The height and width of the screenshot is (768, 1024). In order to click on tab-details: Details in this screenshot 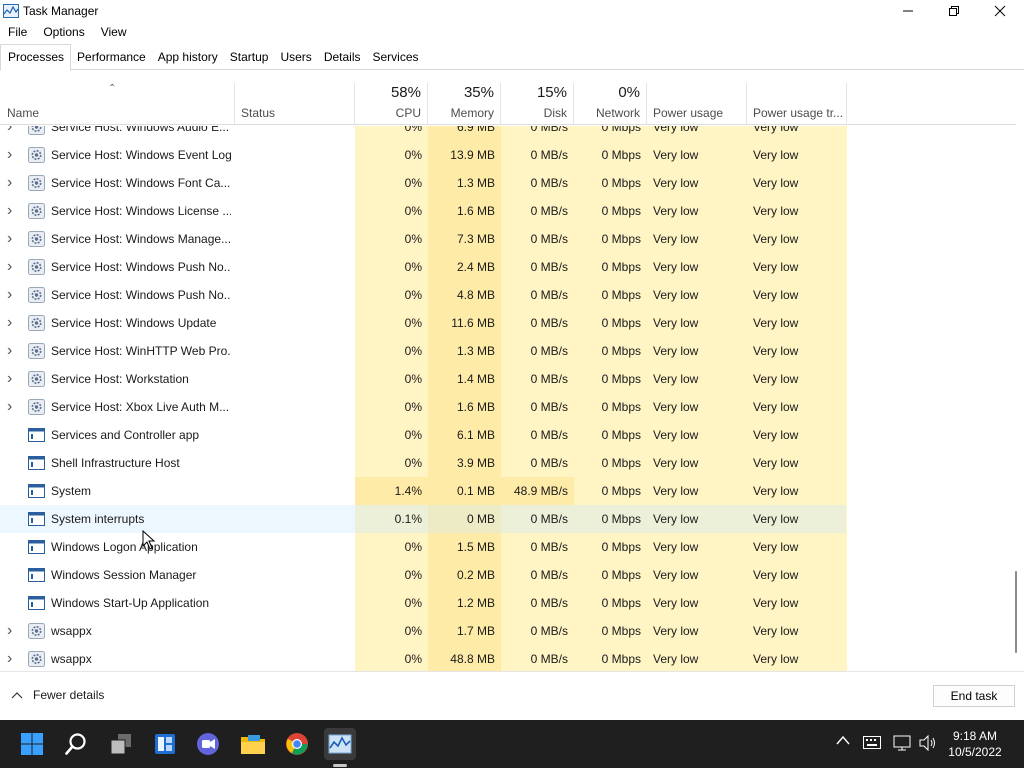, I will do `click(342, 57)`.